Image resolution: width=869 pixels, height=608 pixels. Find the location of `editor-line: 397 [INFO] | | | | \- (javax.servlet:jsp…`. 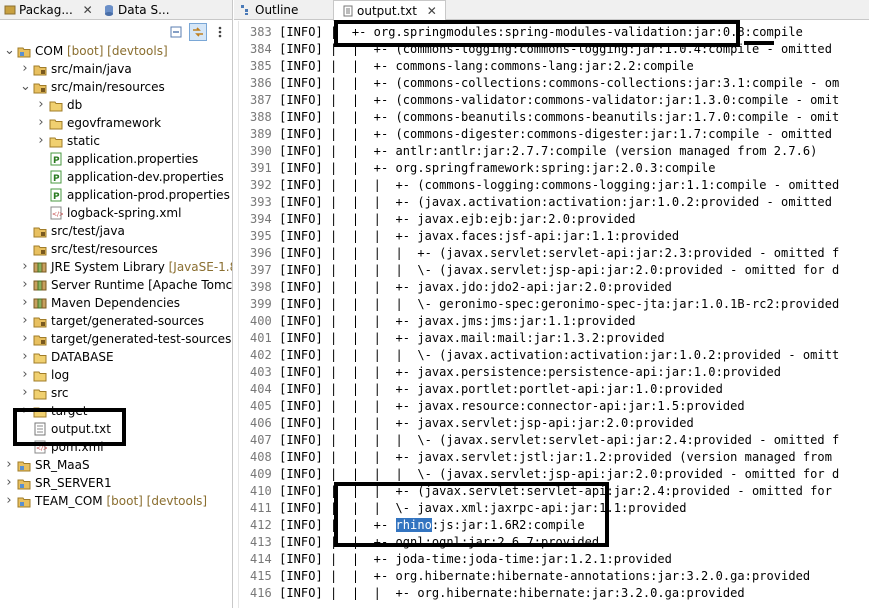

editor-line: 397 [INFO] | | | | \- (javax.servlet:jsp… is located at coordinates (544, 270).